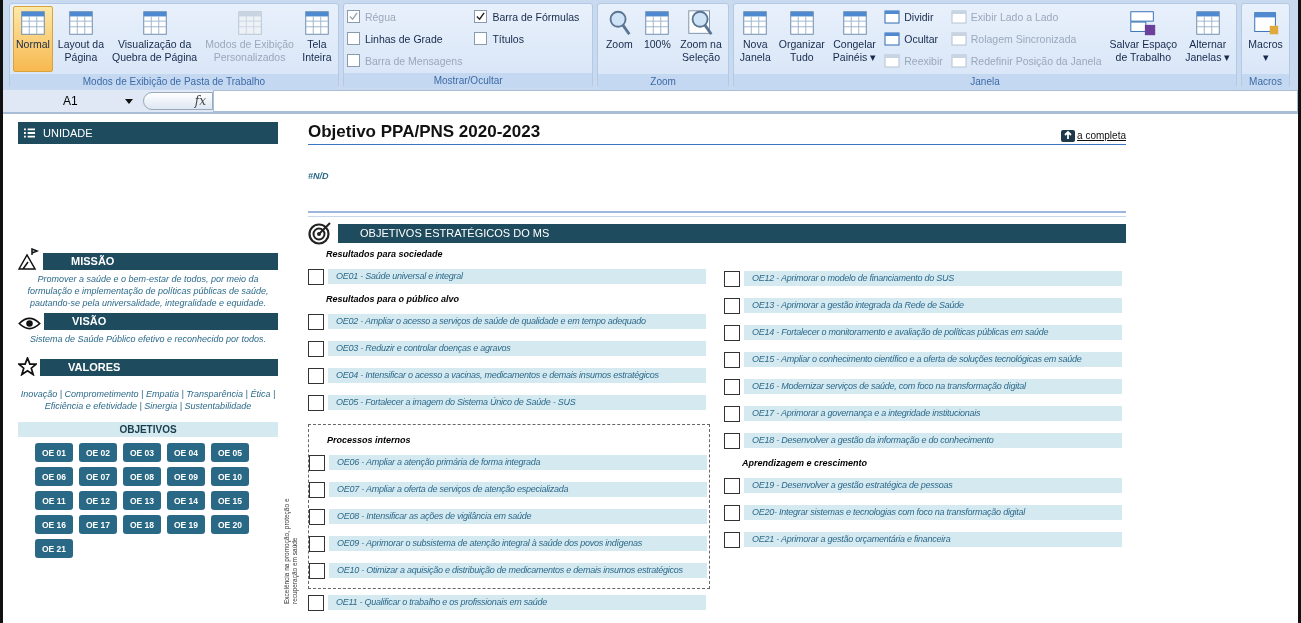 This screenshot has width=1301, height=623. I want to click on objective-item: OE05 - Fortalecer a imagem do Sistema Único de Saúde - SUS, so click(517, 402).